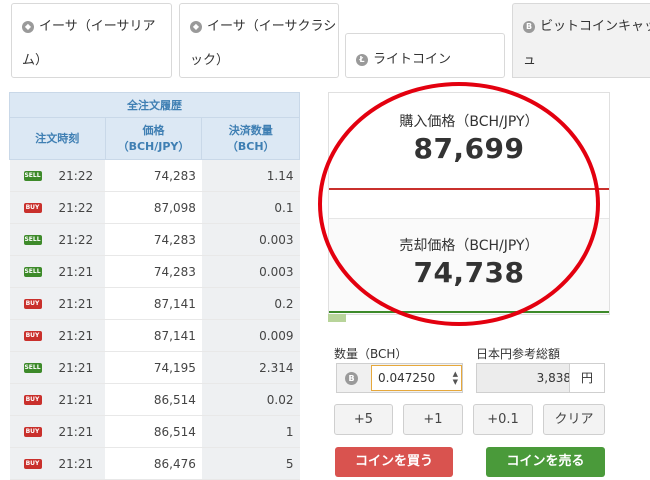  What do you see at coordinates (250, 207) in the screenshot?
I see `qty-cell: 0.1` at bounding box center [250, 207].